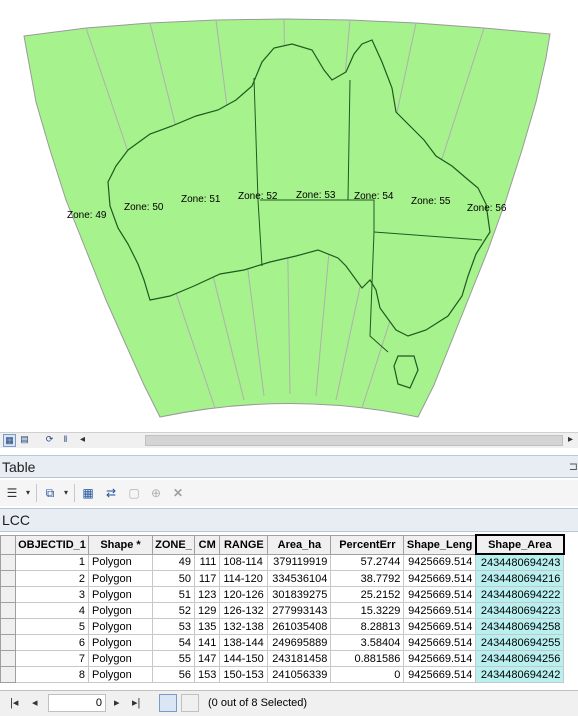 The width and height of the screenshot is (578, 716). What do you see at coordinates (178, 493) in the screenshot?
I see `delete-selected-icon: ✕` at bounding box center [178, 493].